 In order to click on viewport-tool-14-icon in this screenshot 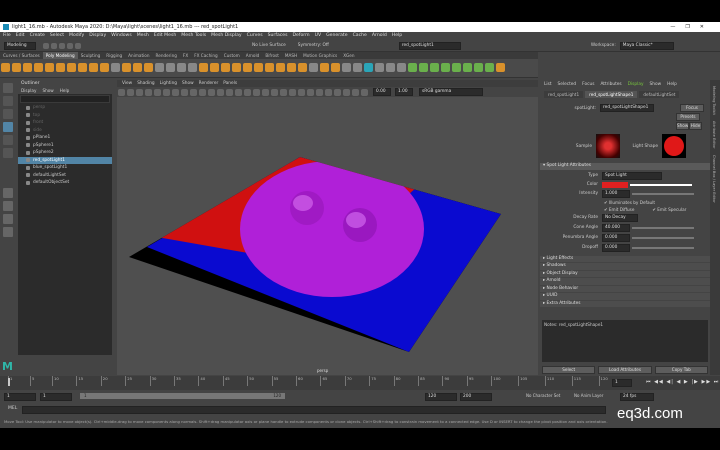, I will do `click(238, 92)`.